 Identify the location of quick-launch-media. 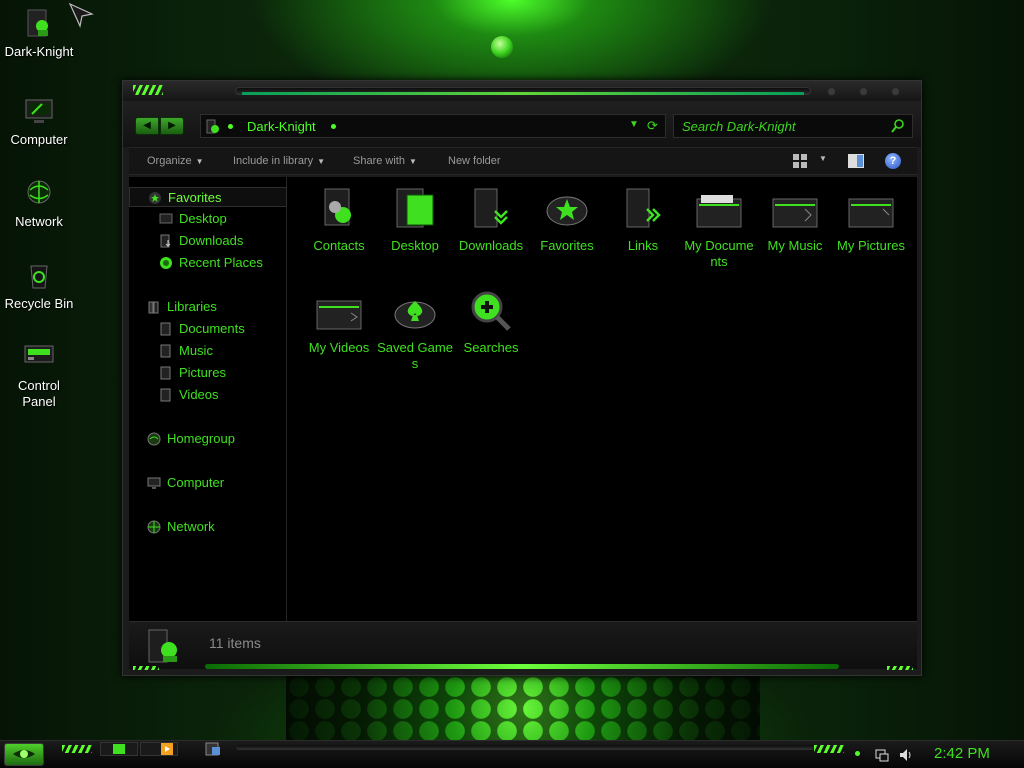
(159, 749).